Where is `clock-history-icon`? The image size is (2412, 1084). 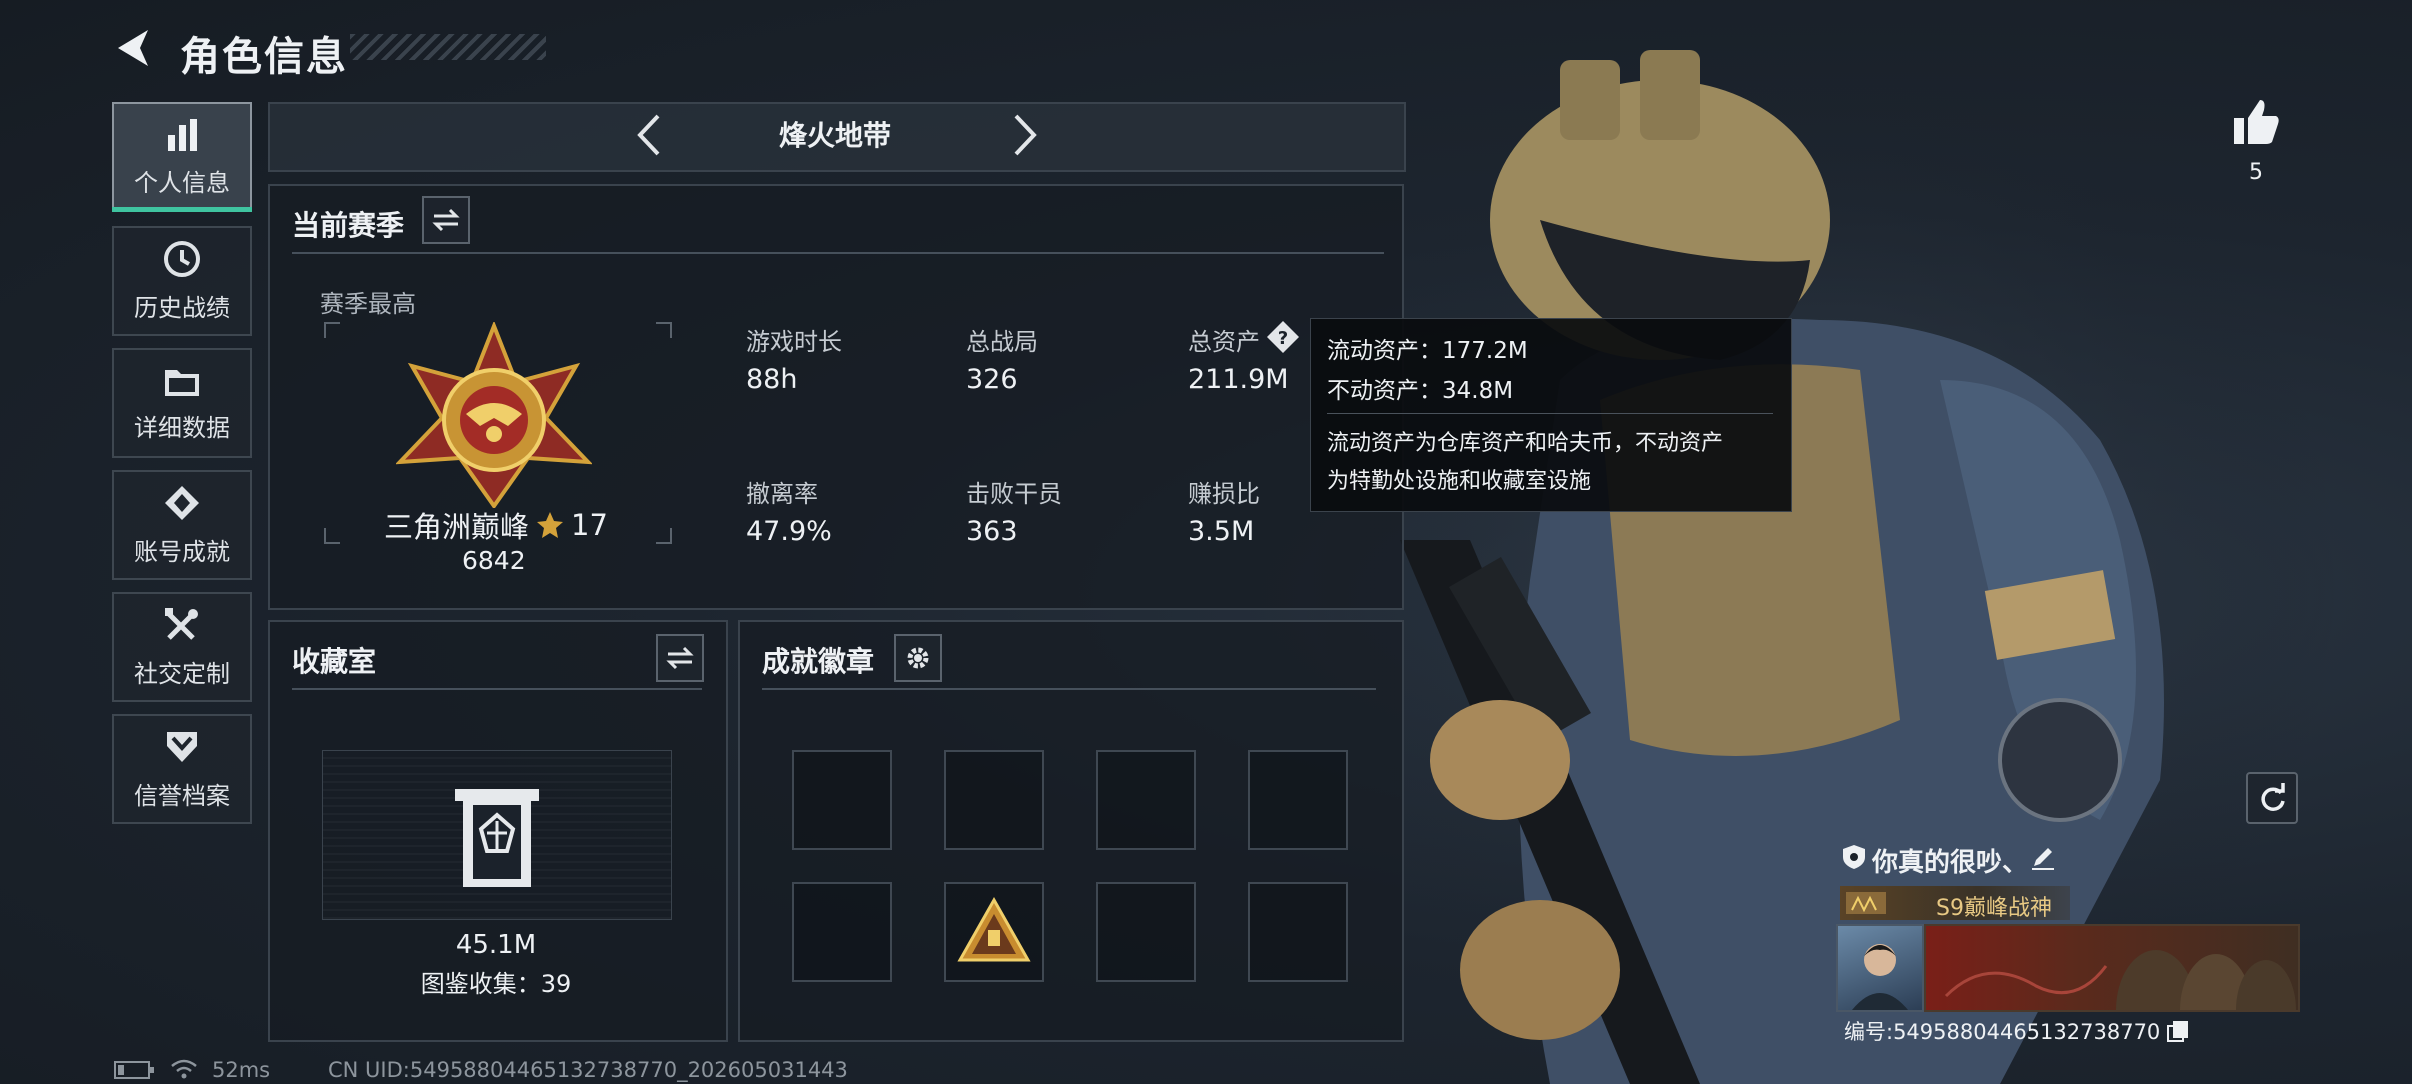
clock-history-icon is located at coordinates (182, 258).